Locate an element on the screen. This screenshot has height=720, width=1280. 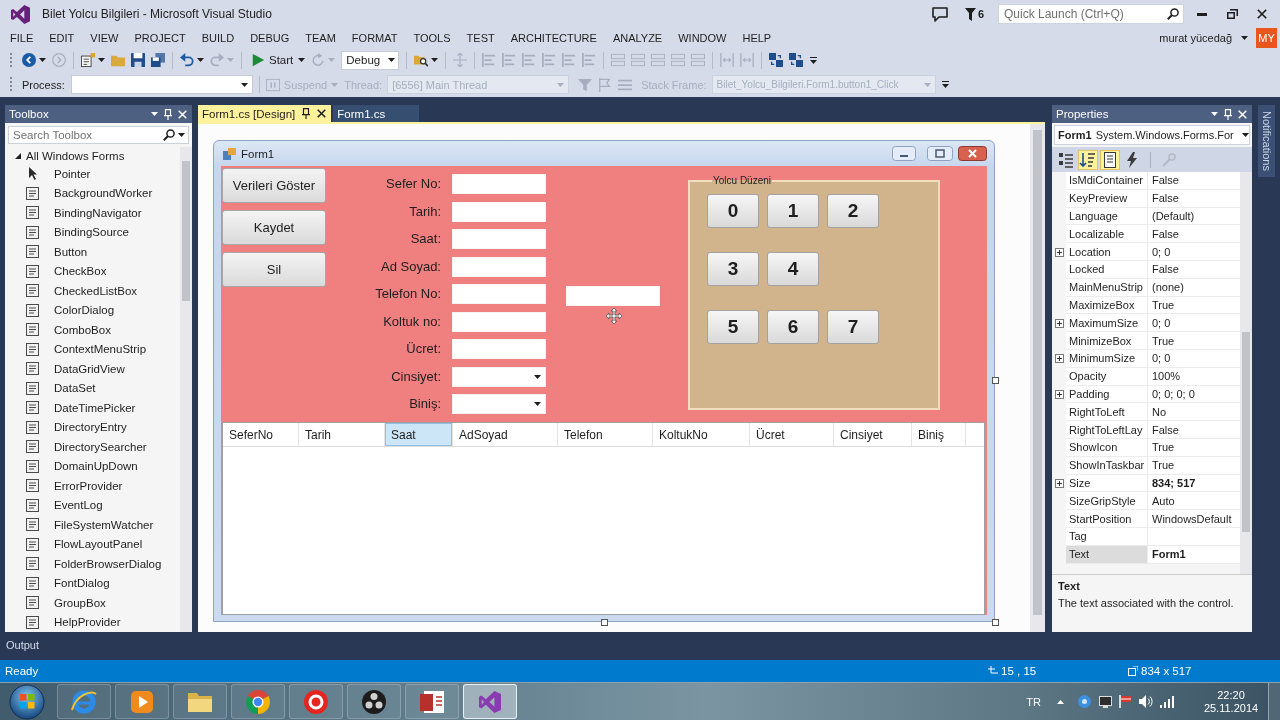
category-header: All Windows Forms is located at coordinates (92, 155).